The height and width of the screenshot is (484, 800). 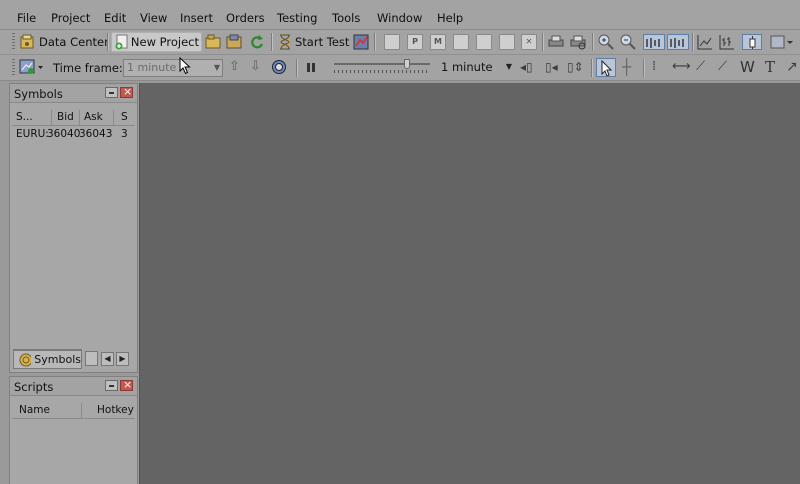 What do you see at coordinates (705, 42) in the screenshot?
I see `line-chart-icon` at bounding box center [705, 42].